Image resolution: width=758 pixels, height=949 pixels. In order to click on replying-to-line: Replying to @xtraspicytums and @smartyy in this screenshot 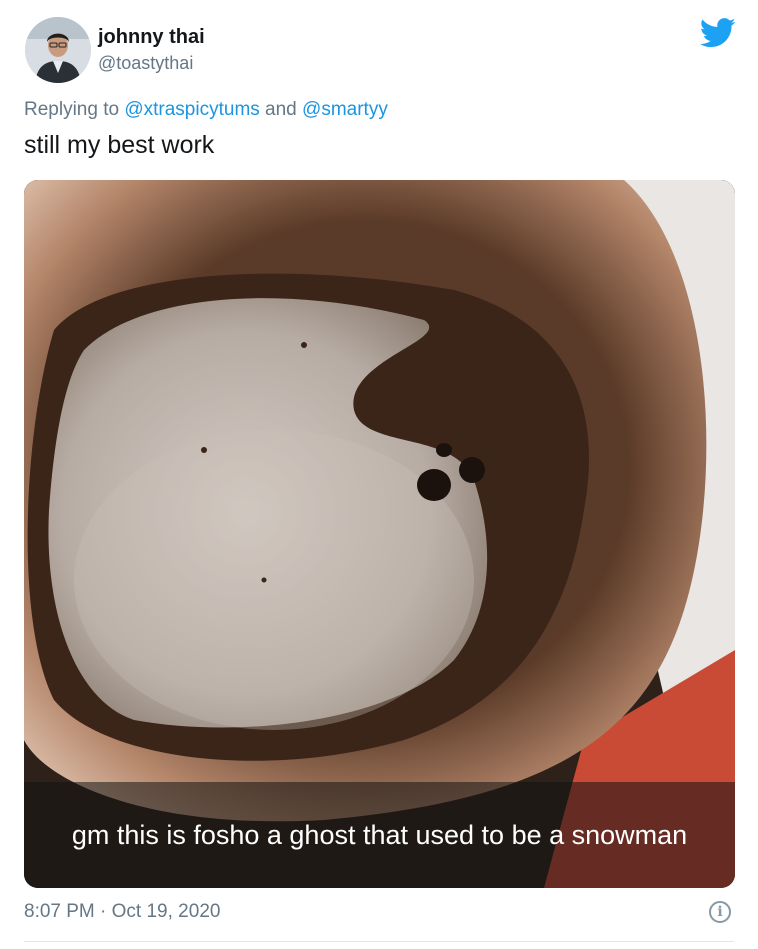, I will do `click(206, 110)`.